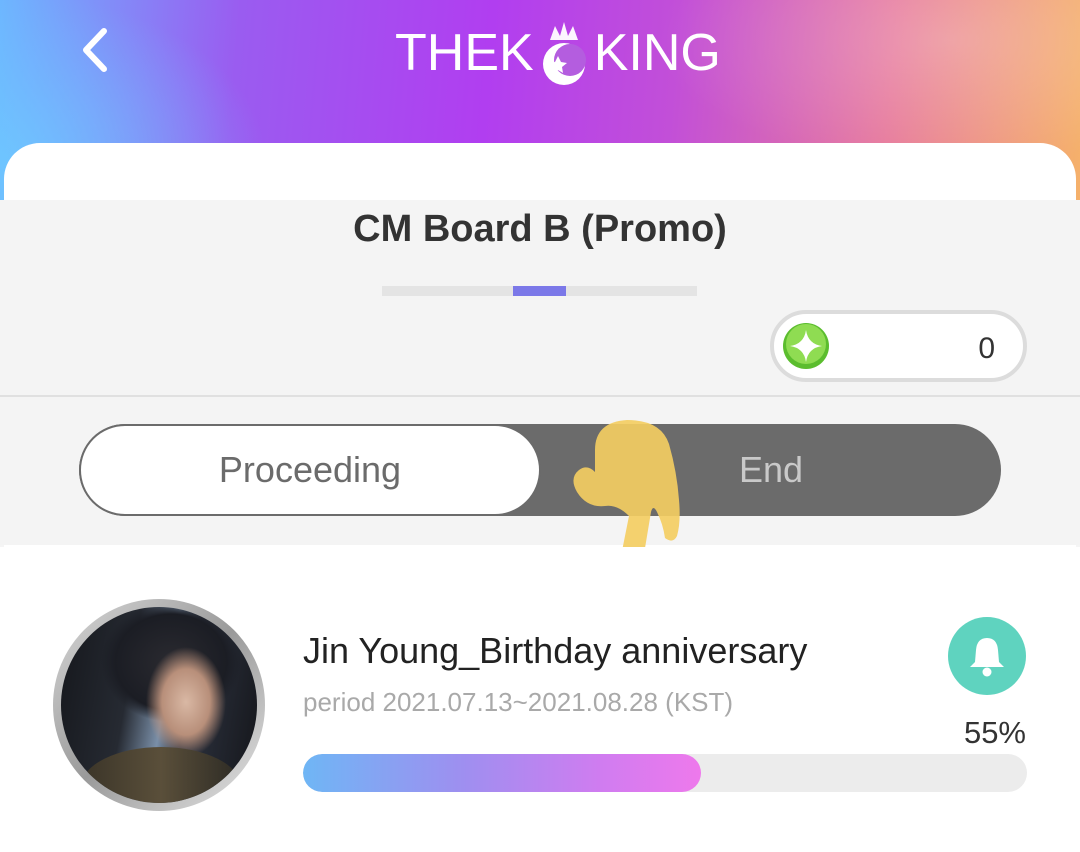 Image resolution: width=1080 pixels, height=852 pixels. I want to click on bell-icon, so click(987, 657).